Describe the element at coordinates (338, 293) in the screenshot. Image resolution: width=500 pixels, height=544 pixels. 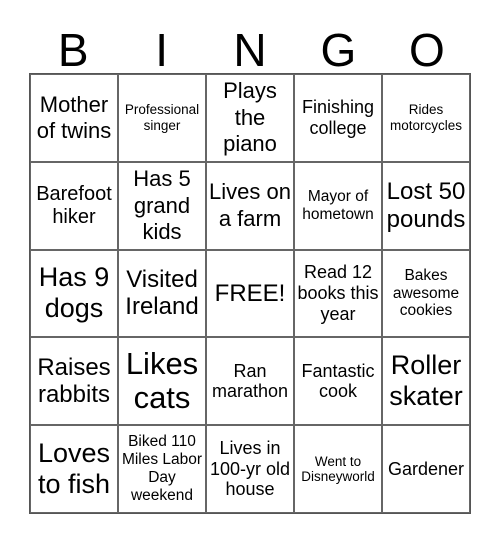
I see `bingo-cell: Read 12 books this year` at that location.